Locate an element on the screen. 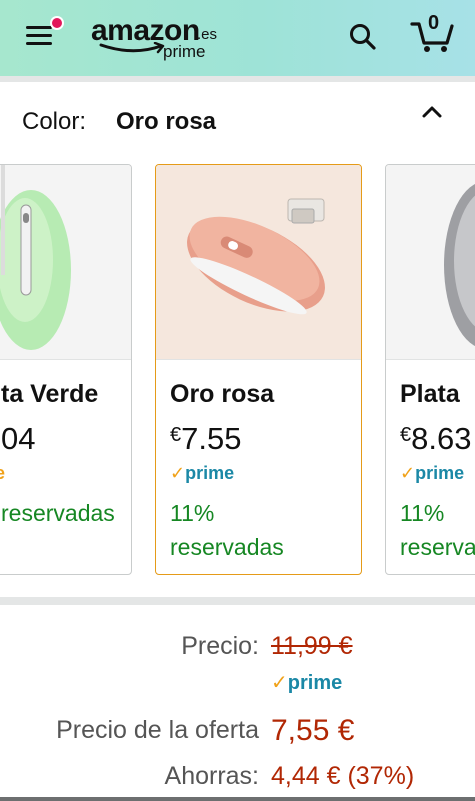 The height and width of the screenshot is (801, 475). swatch-name: Oro rosa is located at coordinates (222, 394).